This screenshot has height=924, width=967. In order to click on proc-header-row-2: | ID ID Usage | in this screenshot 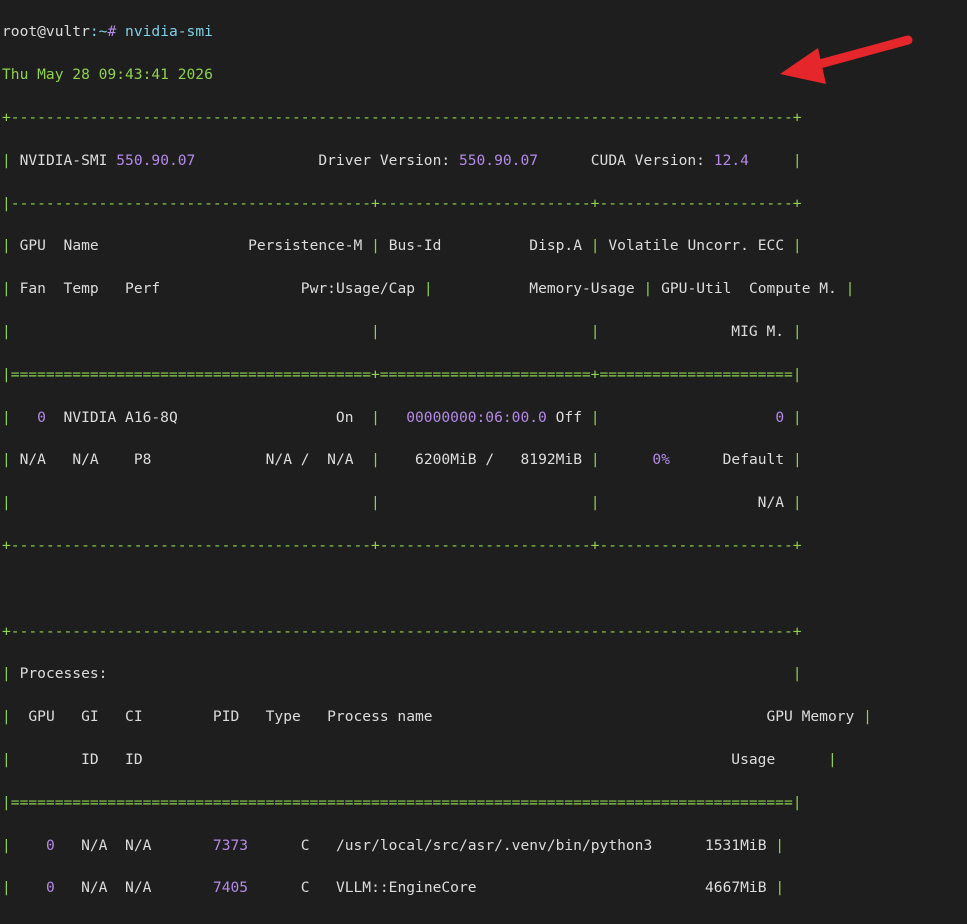, I will do `click(419, 759)`.